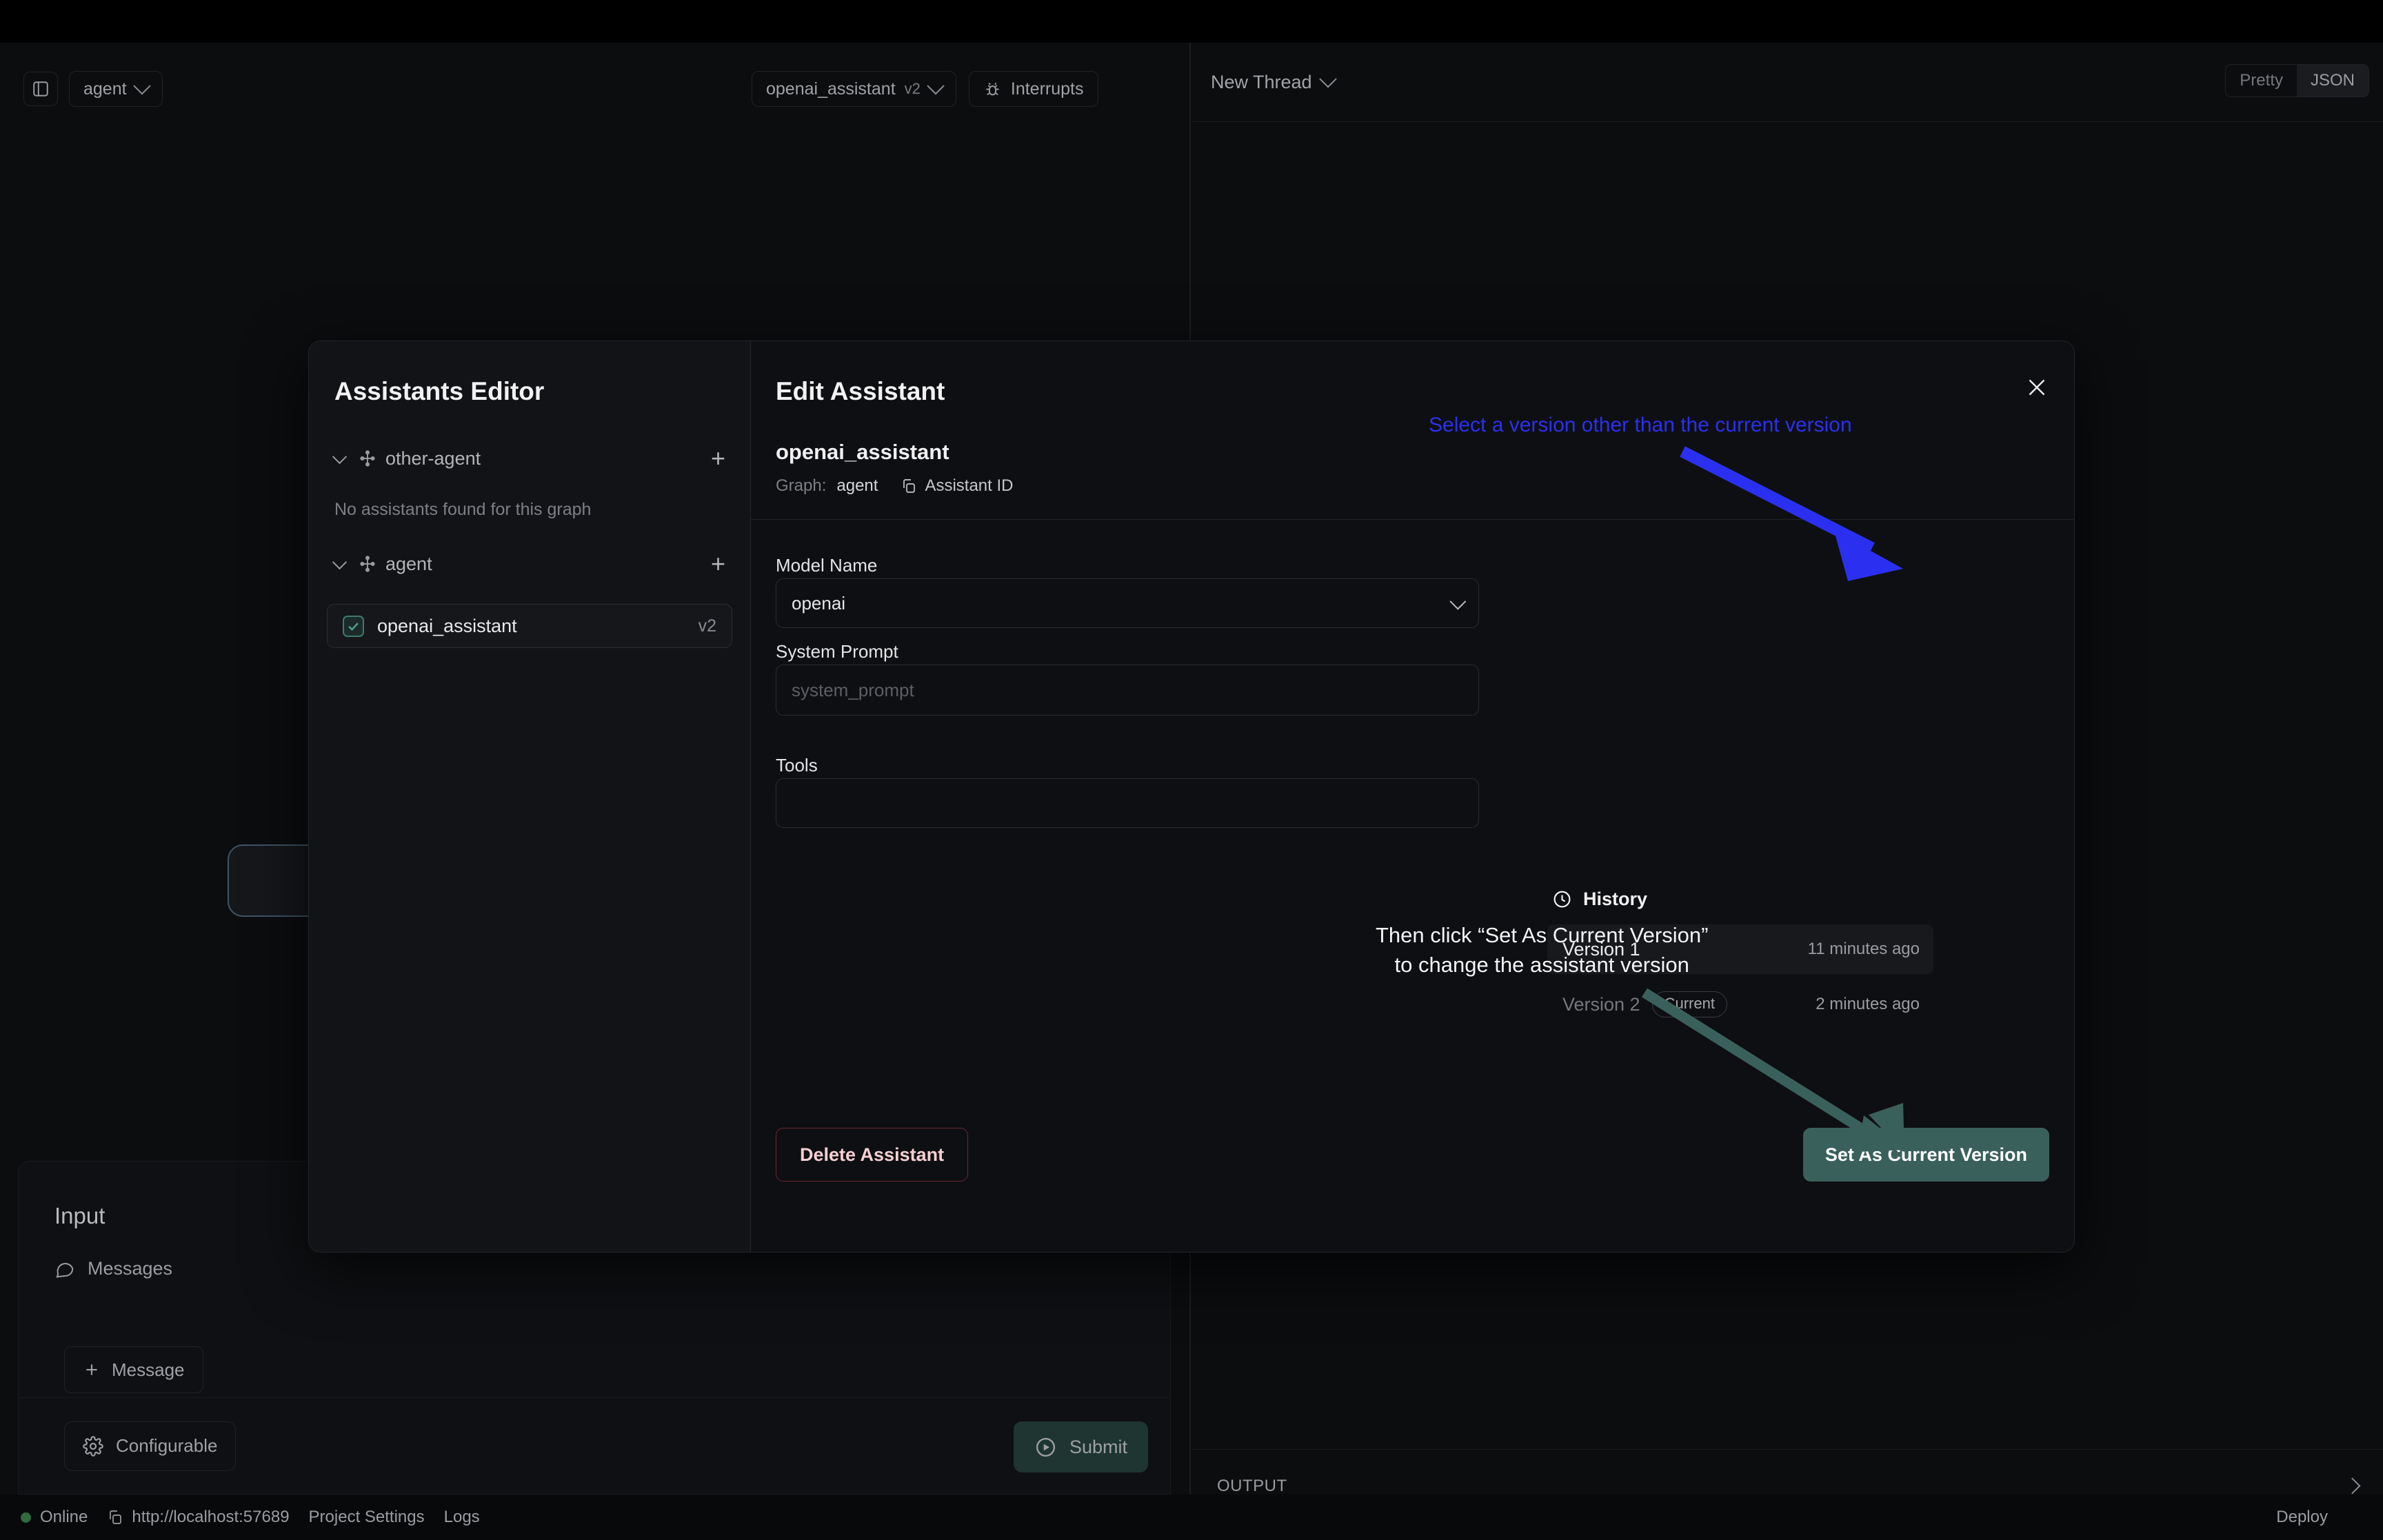 The height and width of the screenshot is (1540, 2383). Describe the element at coordinates (1615, 899) in the screenshot. I see `history-title: History` at that location.